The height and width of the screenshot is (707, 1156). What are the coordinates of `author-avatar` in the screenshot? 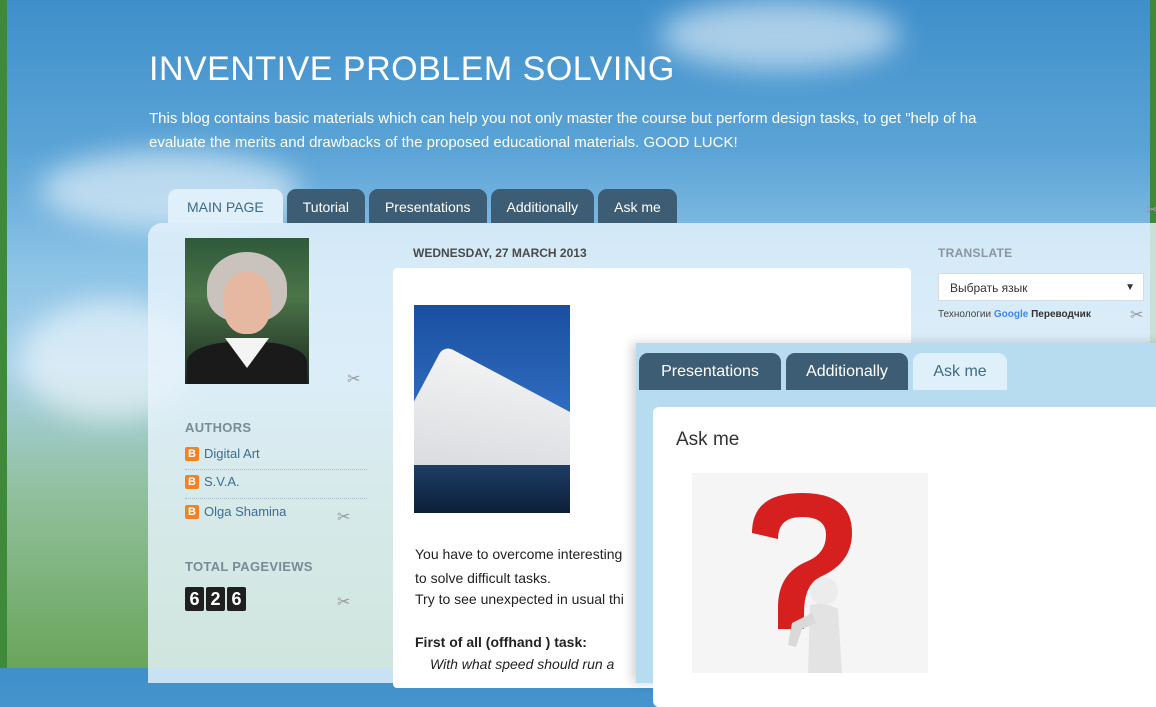 It's located at (247, 311).